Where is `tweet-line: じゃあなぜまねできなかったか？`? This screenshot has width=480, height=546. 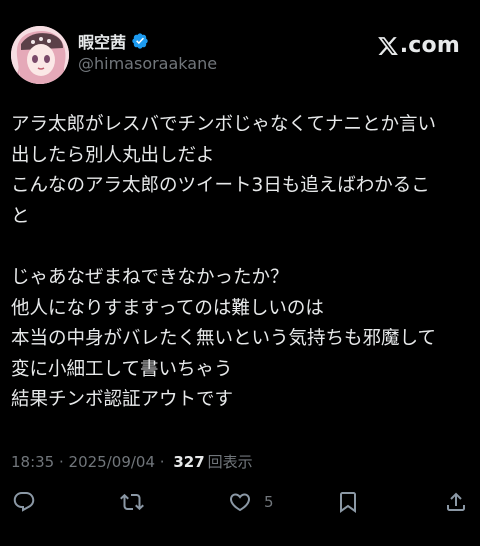 tweet-line: じゃあなぜまねできなかったか？ is located at coordinates (150, 277).